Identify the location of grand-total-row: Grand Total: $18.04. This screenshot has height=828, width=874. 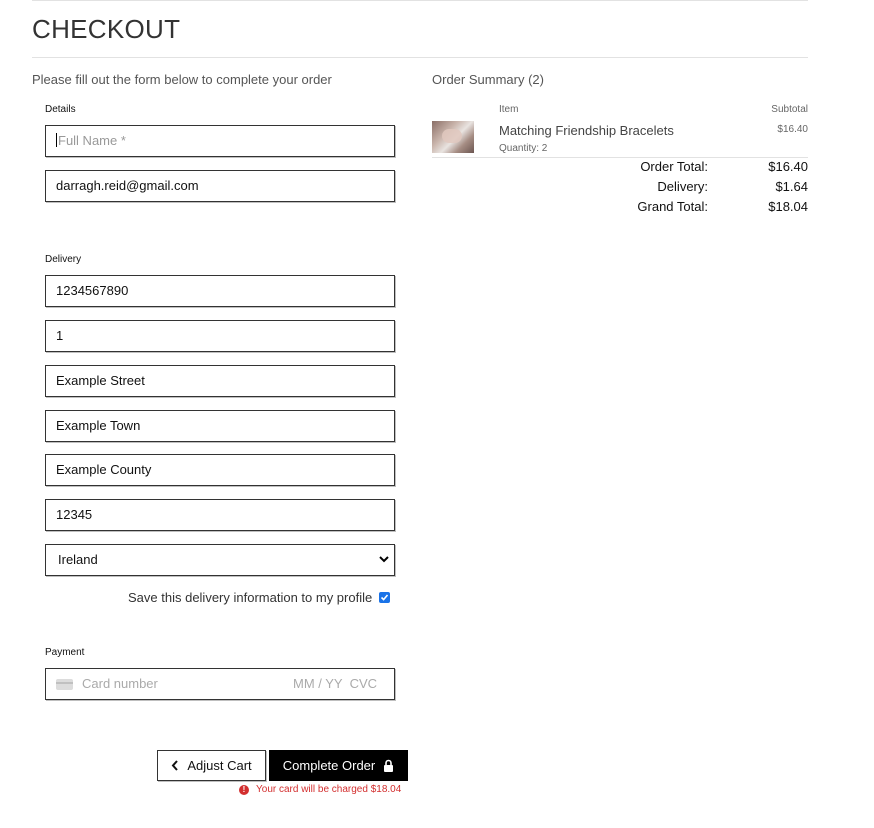
(620, 208).